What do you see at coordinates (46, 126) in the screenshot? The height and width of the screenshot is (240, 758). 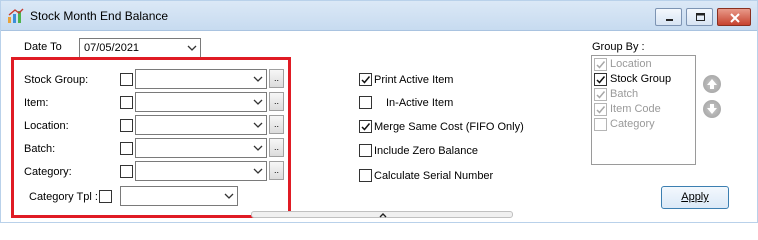 I see `location-label: Location:` at bounding box center [46, 126].